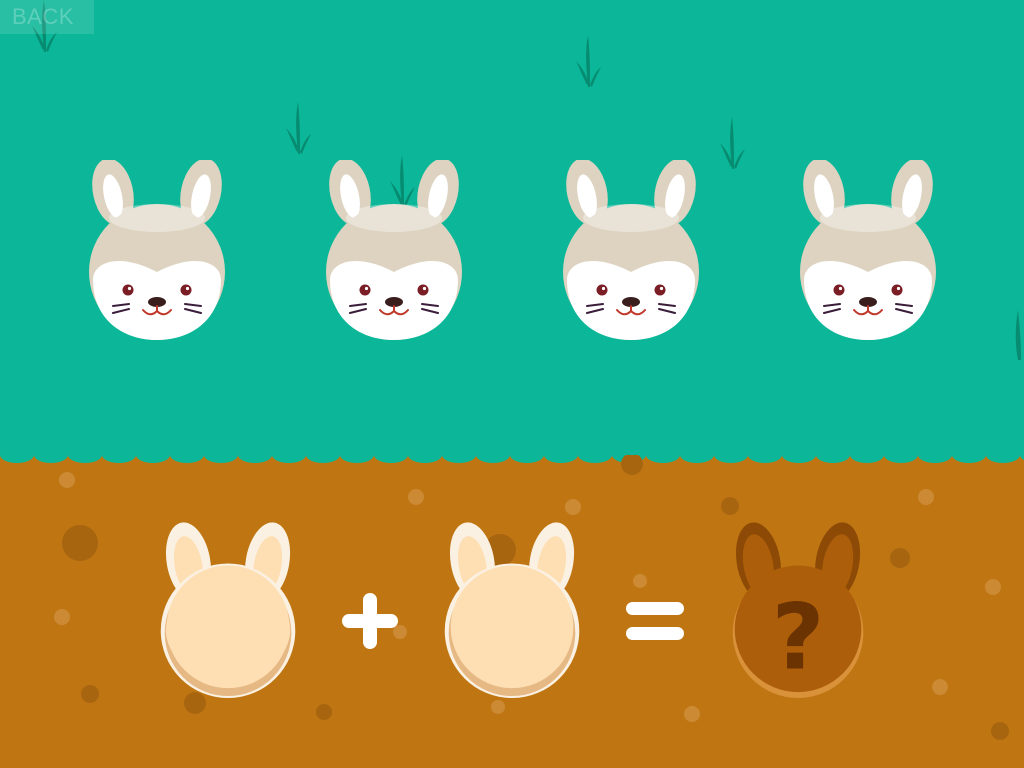 This screenshot has height=768, width=1024. What do you see at coordinates (798, 637) in the screenshot?
I see `question-mark-icon: ?` at bounding box center [798, 637].